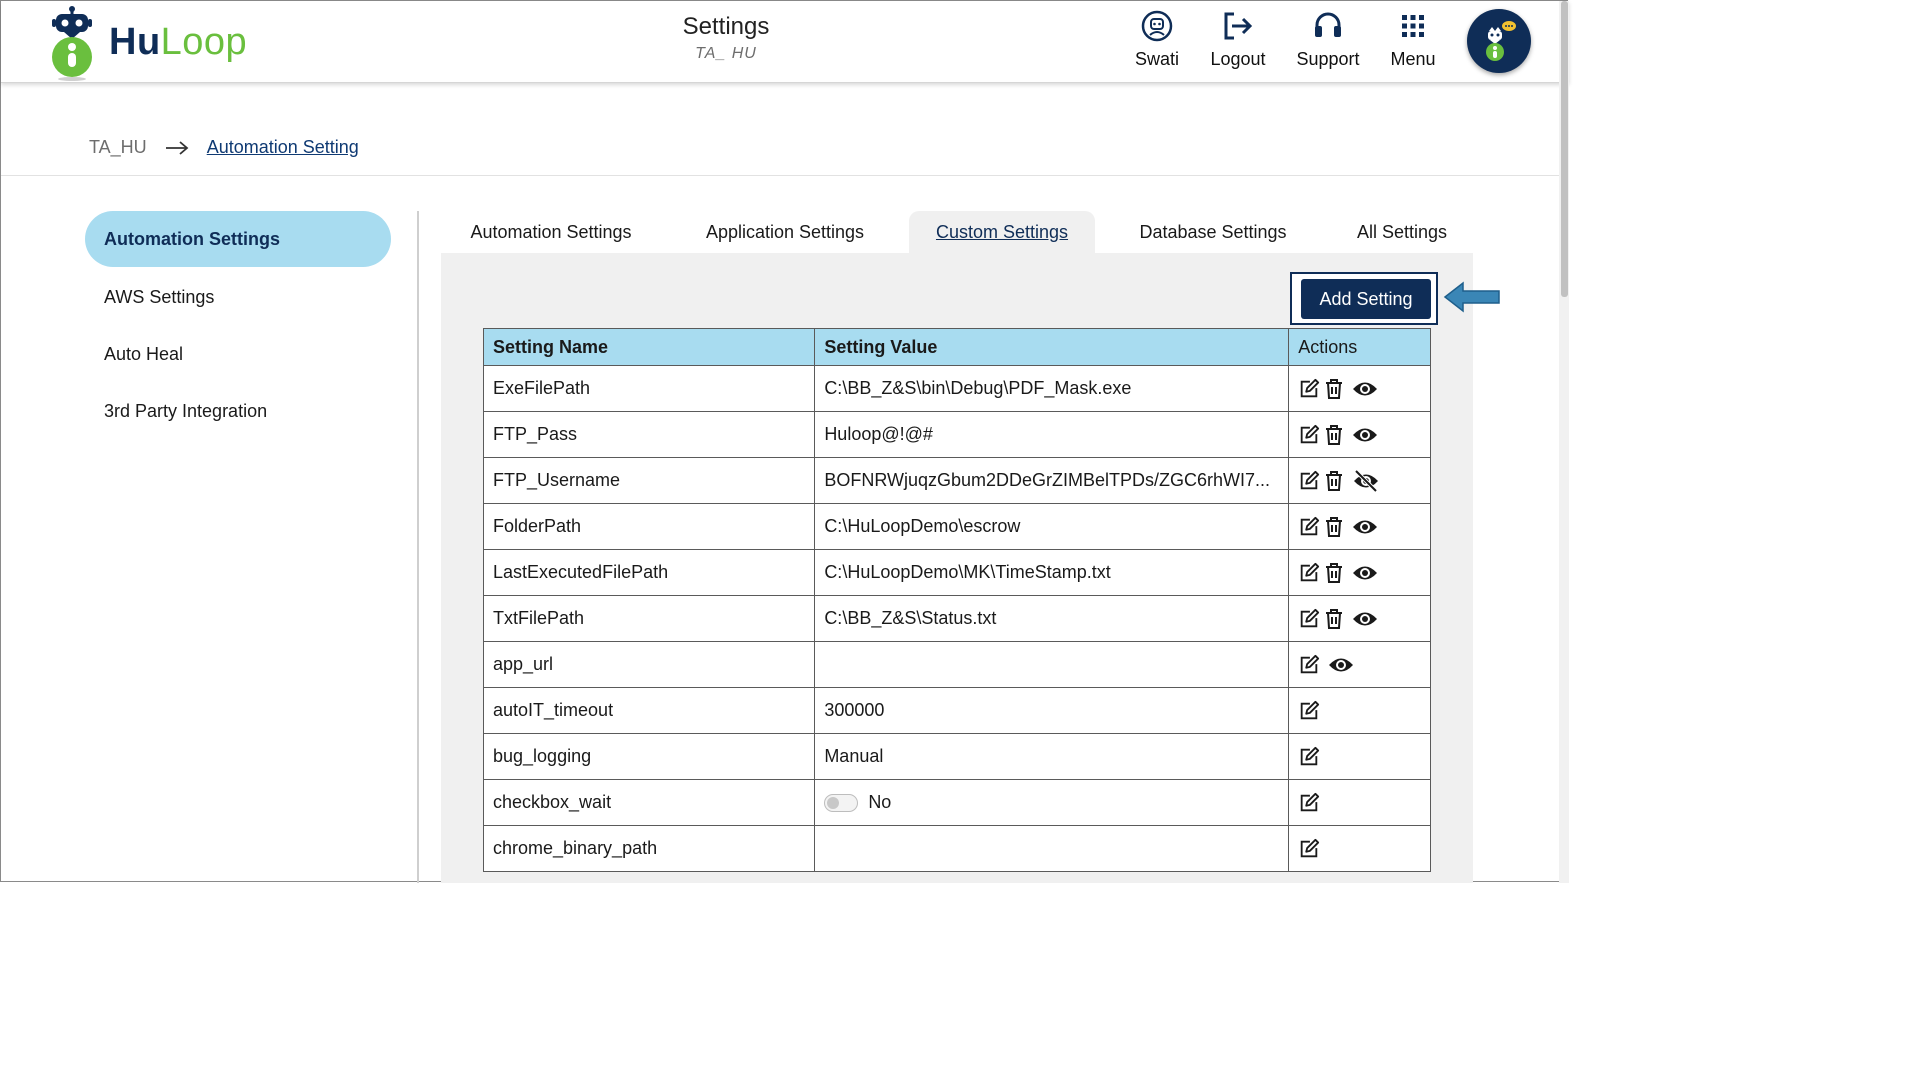  Describe the element at coordinates (649, 848) in the screenshot. I see `setting-name-cell: chrome_binary_path` at that location.